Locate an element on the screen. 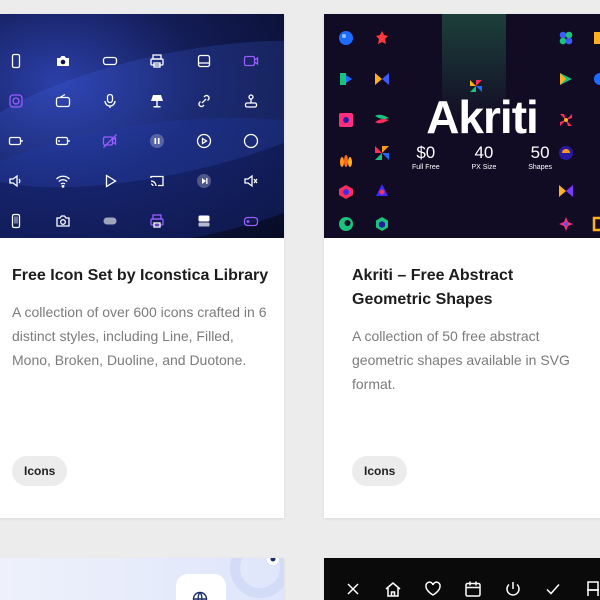 The image size is (600, 600). stat-label: Full Free is located at coordinates (426, 167).